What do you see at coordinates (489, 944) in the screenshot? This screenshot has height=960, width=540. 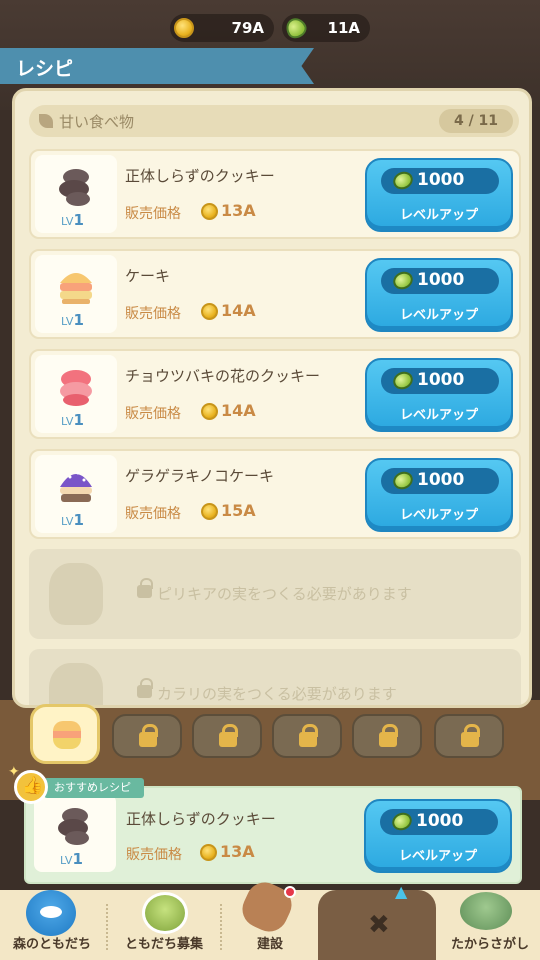 I see `nav-label: たからさがし` at bounding box center [489, 944].